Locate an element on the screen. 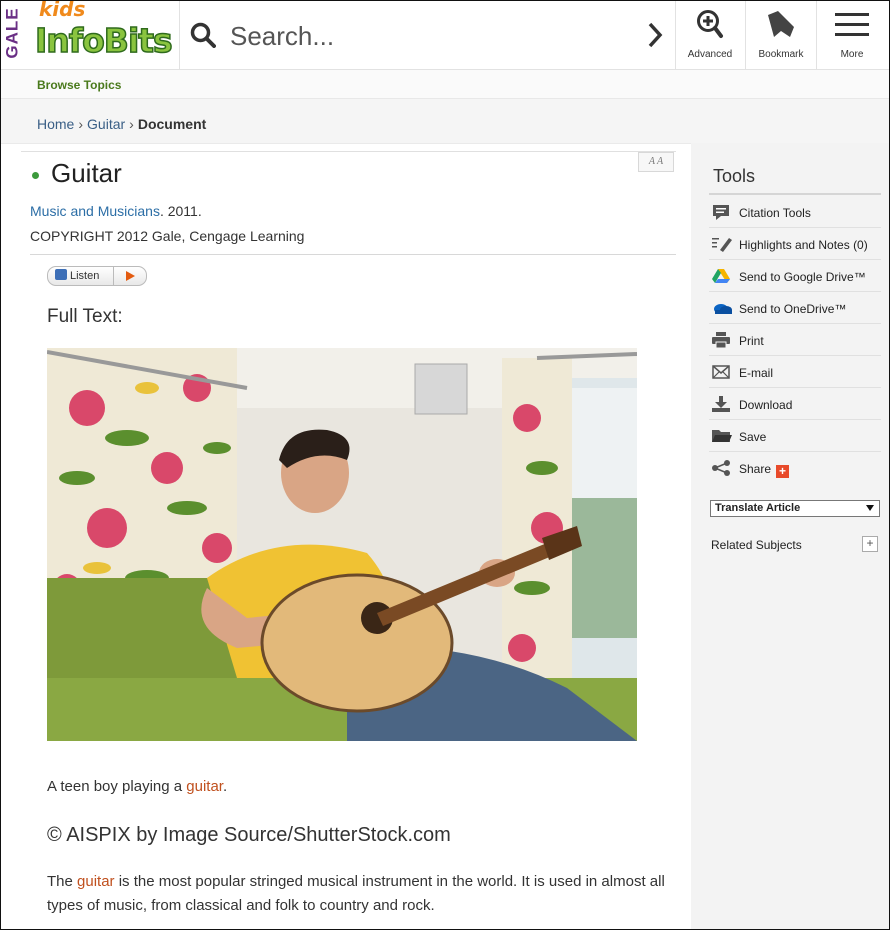 Image resolution: width=890 pixels, height=930 pixels. bookmark-label: Bookmark is located at coordinates (781, 54).